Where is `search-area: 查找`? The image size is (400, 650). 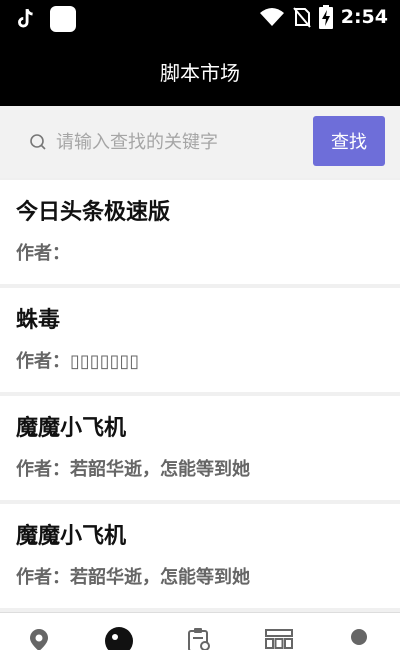
search-area: 查找 is located at coordinates (200, 142).